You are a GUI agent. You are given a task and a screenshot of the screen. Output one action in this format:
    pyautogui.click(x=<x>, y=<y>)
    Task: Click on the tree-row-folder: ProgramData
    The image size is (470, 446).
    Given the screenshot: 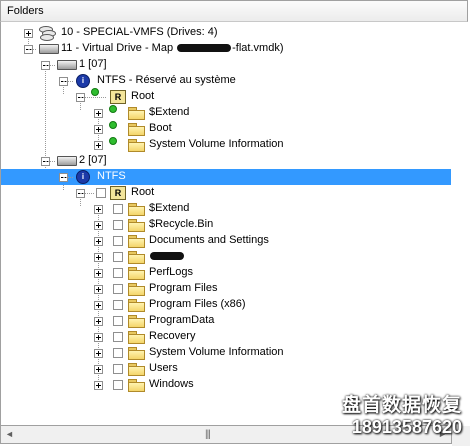 What is the action you would take?
    pyautogui.click(x=226, y=321)
    